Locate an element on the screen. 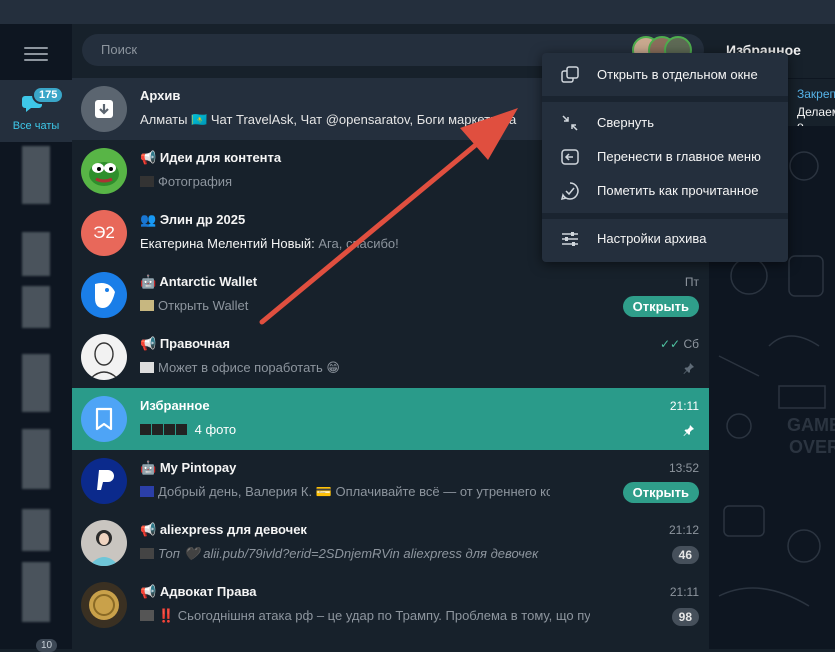  person-photo-icon is located at coordinates (104, 548).